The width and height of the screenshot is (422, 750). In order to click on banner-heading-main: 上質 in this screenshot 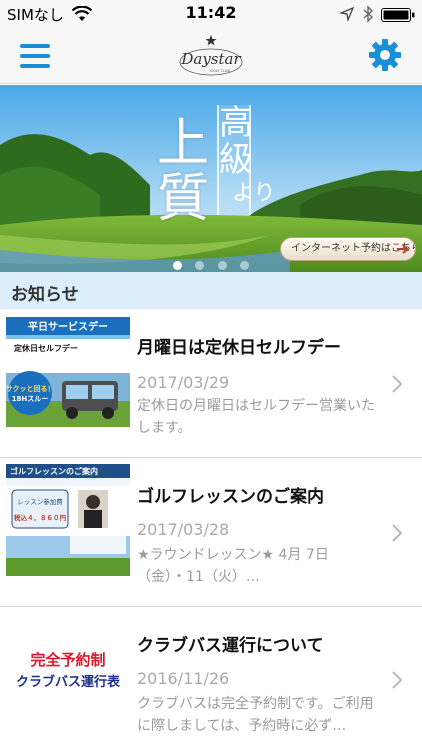, I will do `click(182, 171)`.